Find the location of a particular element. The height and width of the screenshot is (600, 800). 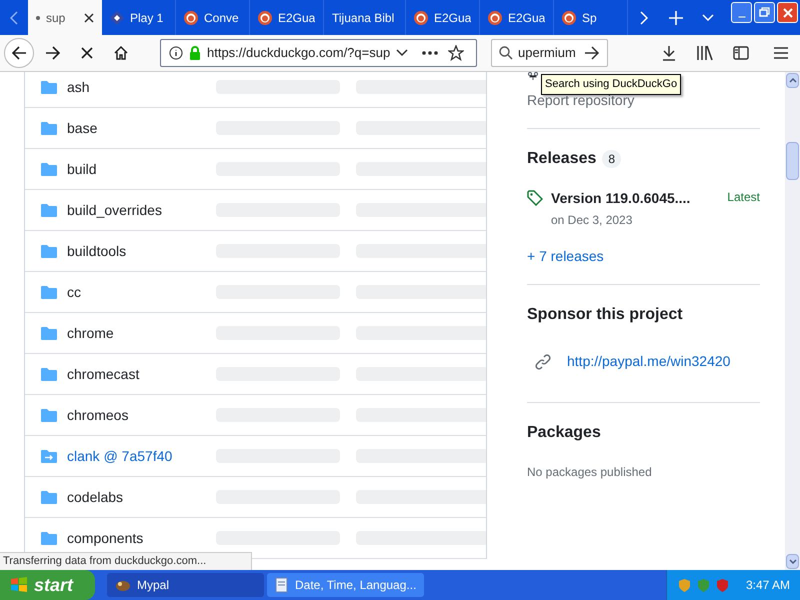

start-button: start is located at coordinates (47, 585).